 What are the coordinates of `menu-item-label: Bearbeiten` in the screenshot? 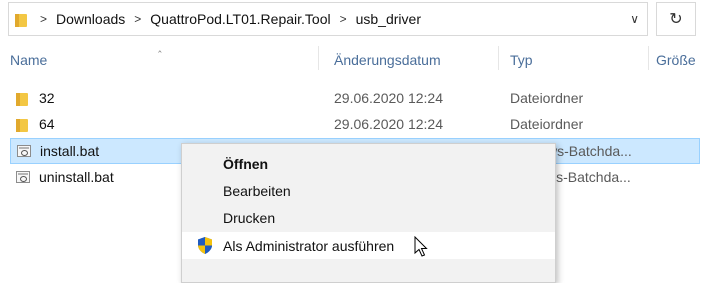 It's located at (257, 191).